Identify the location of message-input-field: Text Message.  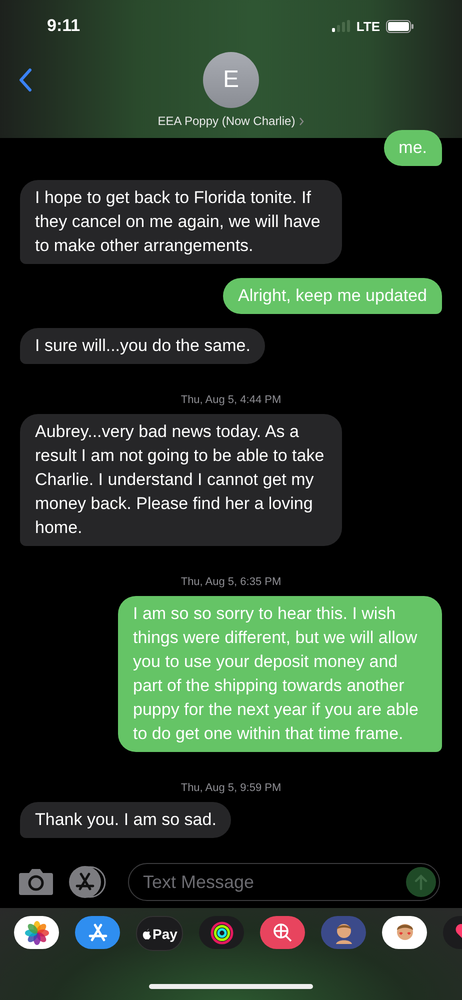
(274, 882).